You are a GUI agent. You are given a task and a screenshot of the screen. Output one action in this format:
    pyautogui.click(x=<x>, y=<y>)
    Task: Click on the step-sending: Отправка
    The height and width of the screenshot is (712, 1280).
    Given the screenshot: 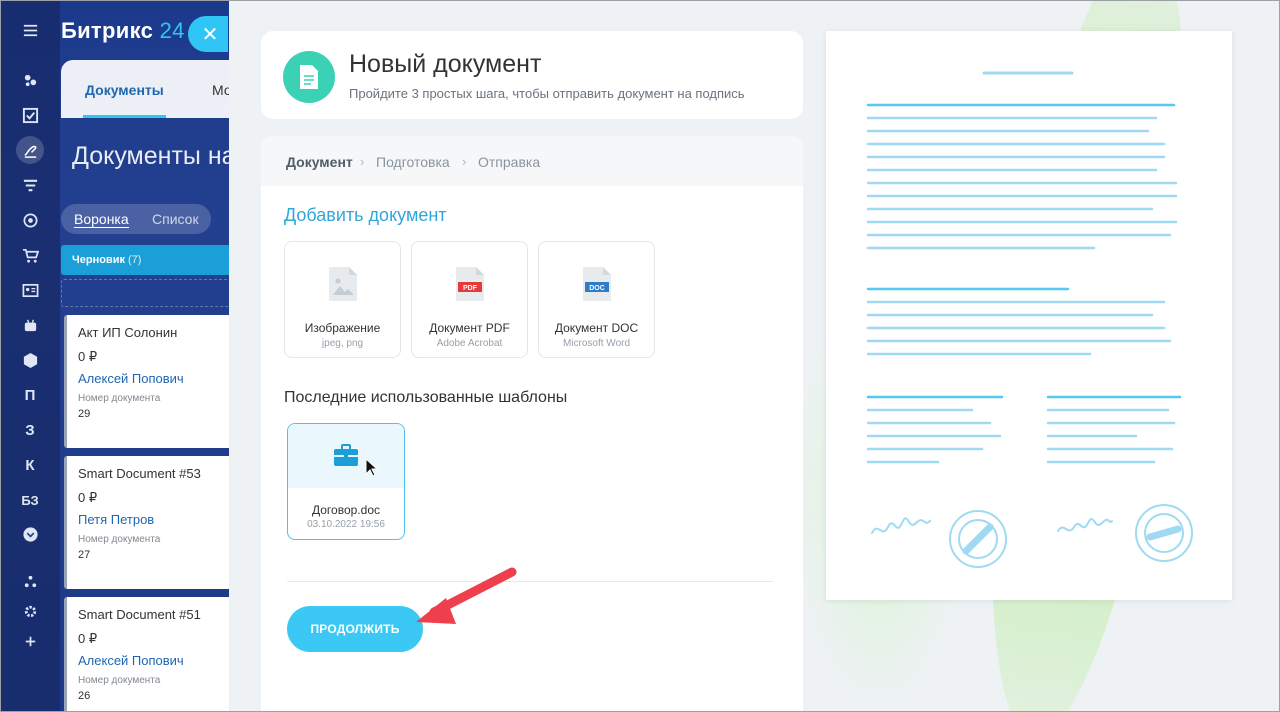 What is the action you would take?
    pyautogui.click(x=509, y=162)
    